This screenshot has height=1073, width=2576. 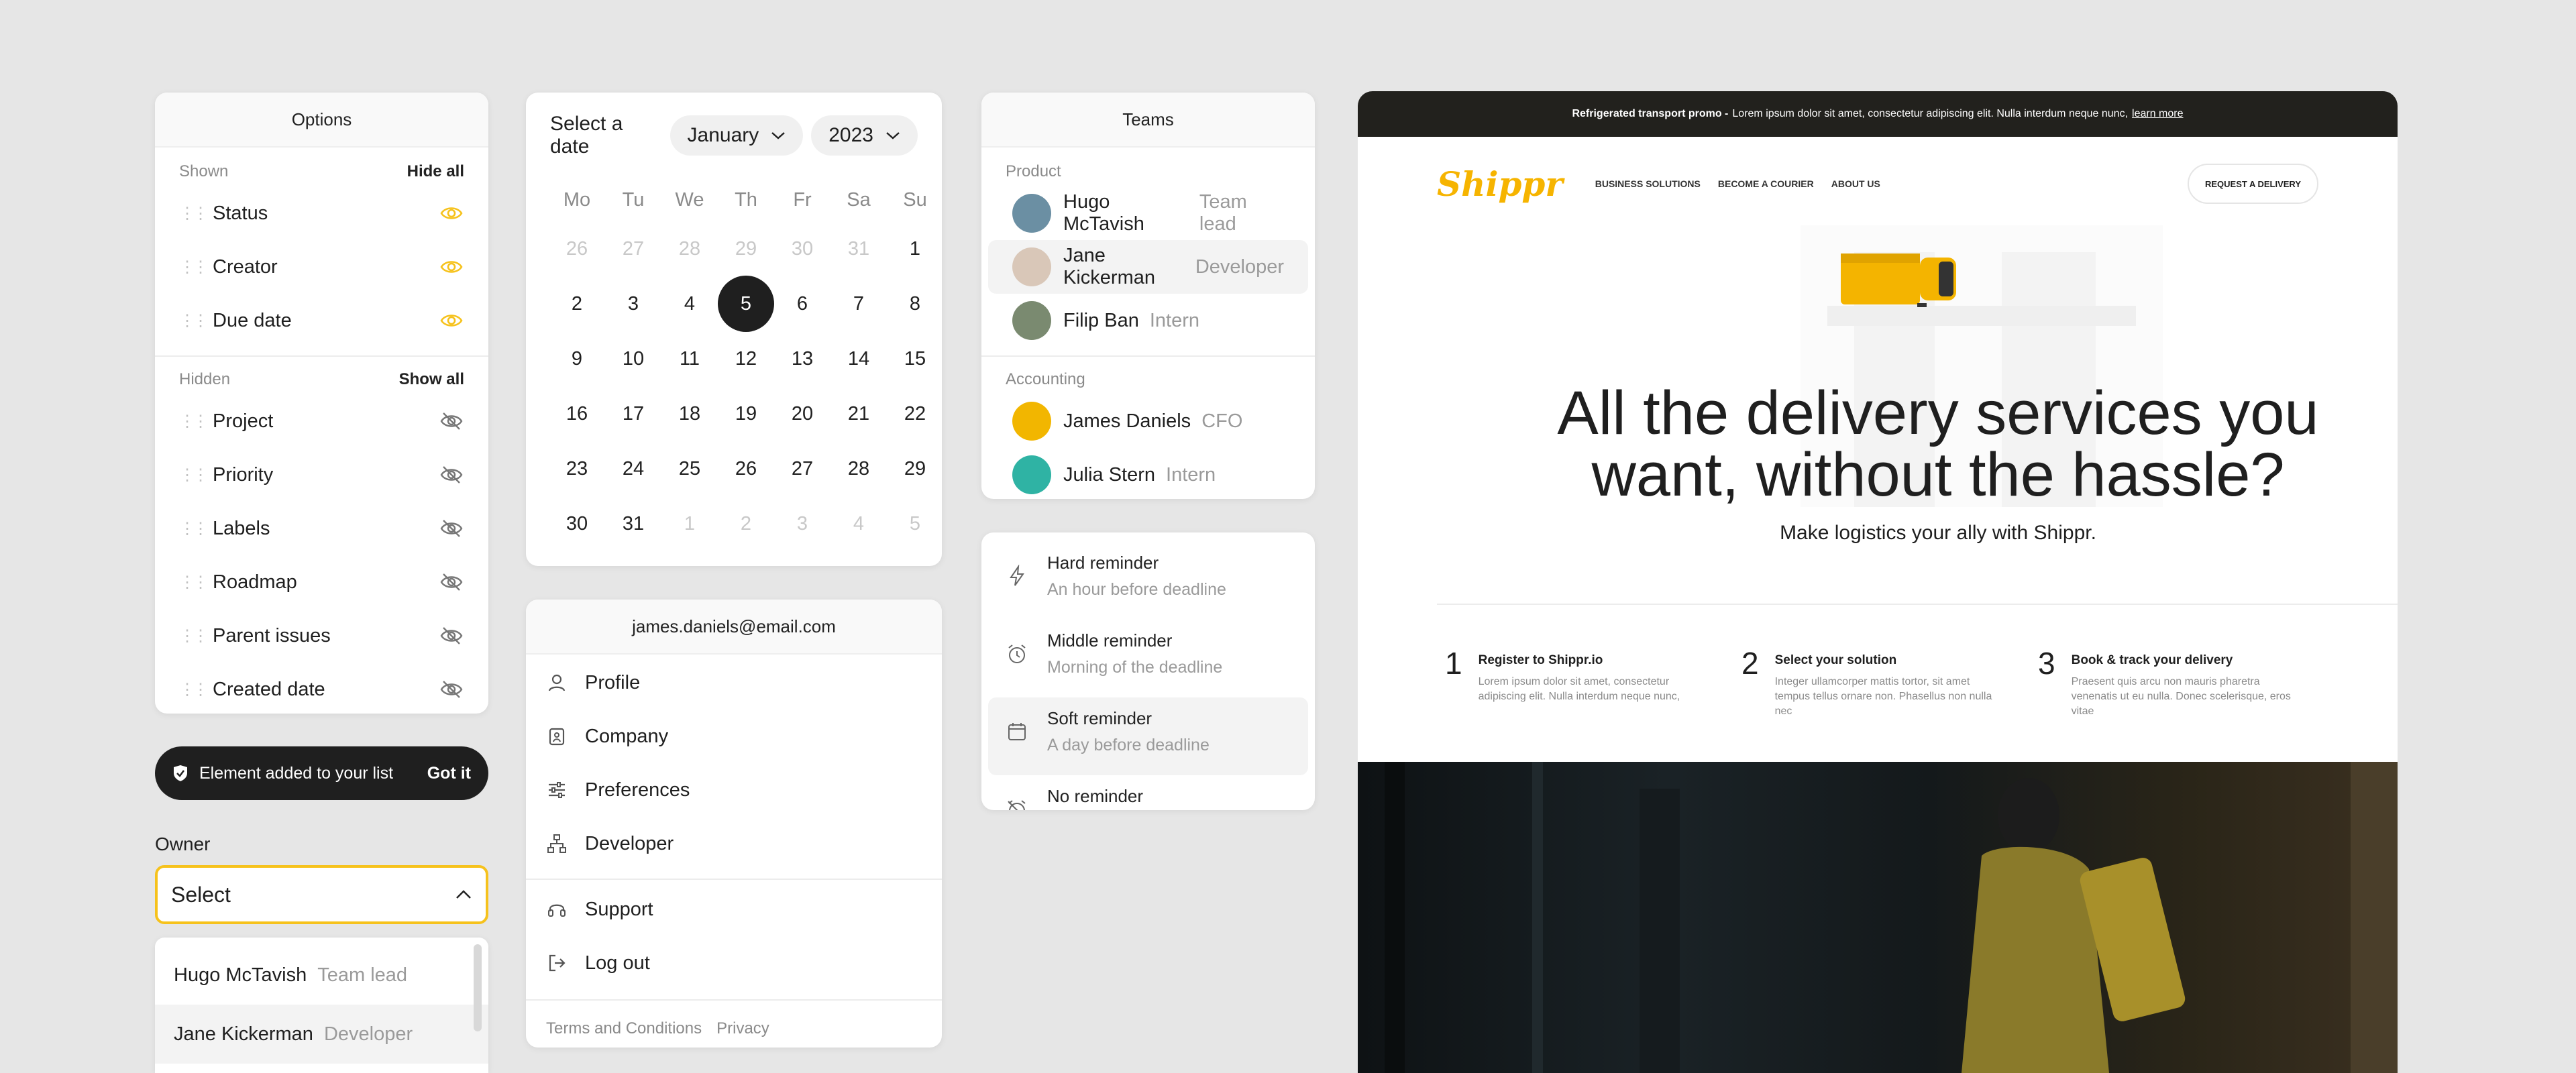 What do you see at coordinates (577, 413) in the screenshot?
I see `day-cell: 16` at bounding box center [577, 413].